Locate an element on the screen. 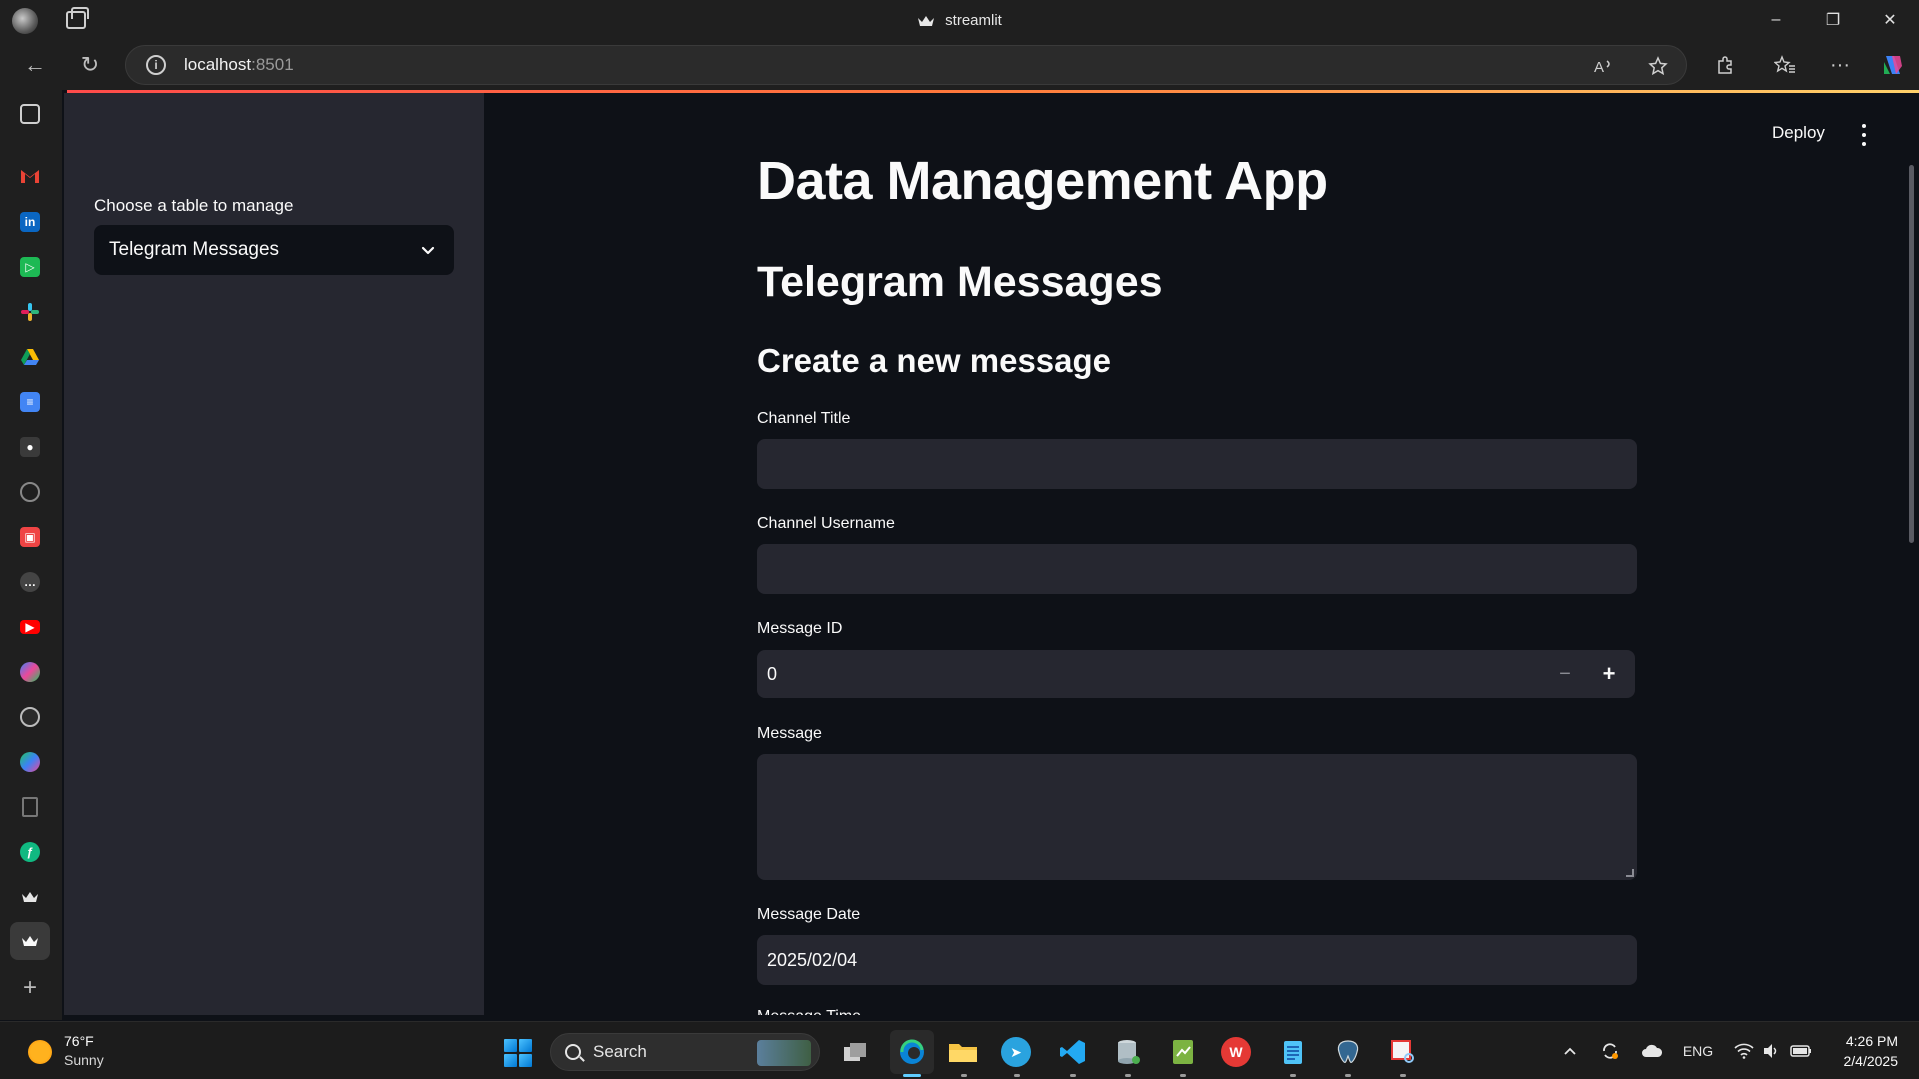 This screenshot has height=1079, width=1919. close-button: ✕ is located at coordinates (1890, 20).